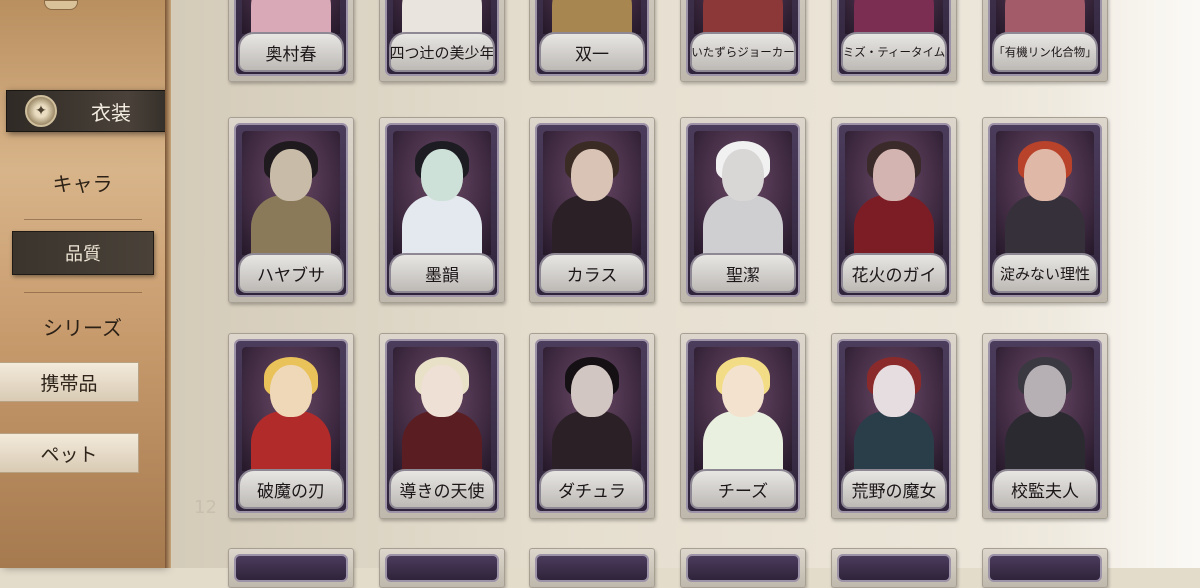 The height and width of the screenshot is (588, 1200). I want to click on filter-pet: ペット, so click(69, 453).